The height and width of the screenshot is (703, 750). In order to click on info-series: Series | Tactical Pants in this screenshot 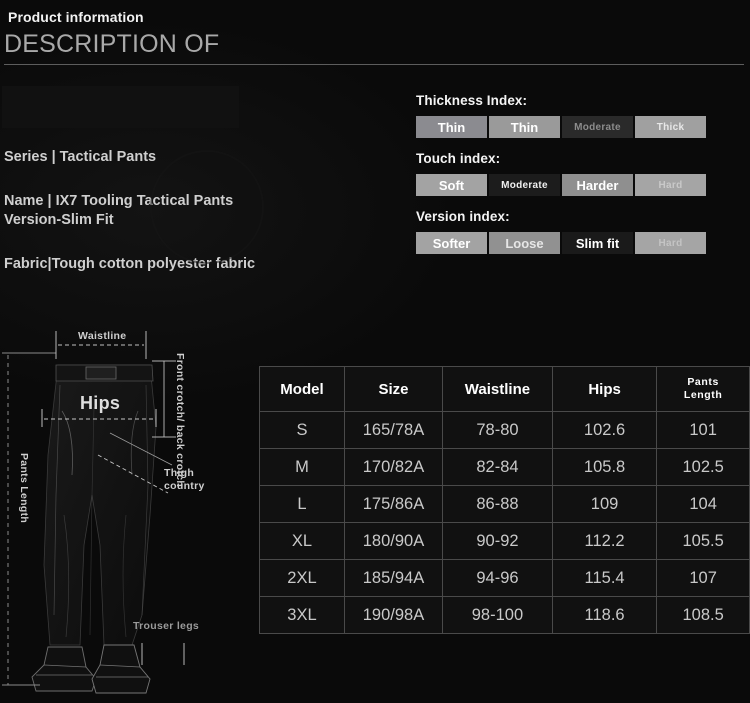, I will do `click(80, 157)`.